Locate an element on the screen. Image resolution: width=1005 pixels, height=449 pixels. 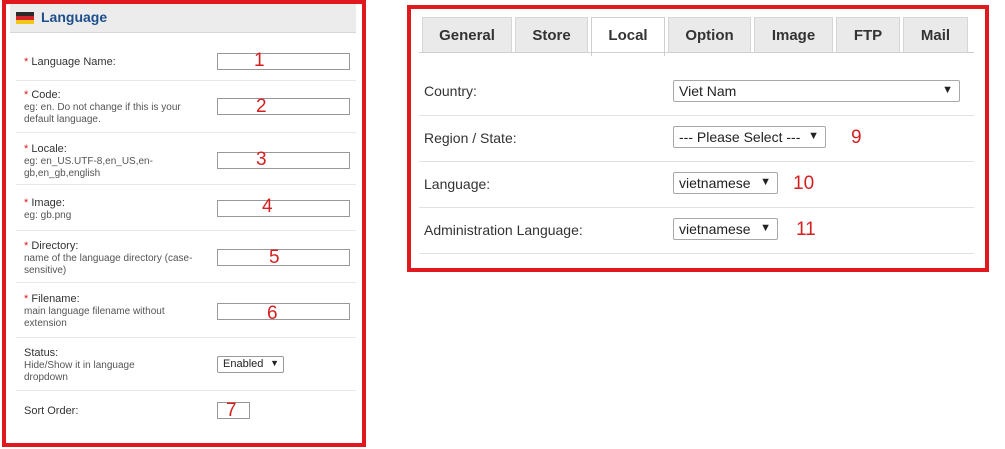
annotation-marker: 5 is located at coordinates (274, 257).